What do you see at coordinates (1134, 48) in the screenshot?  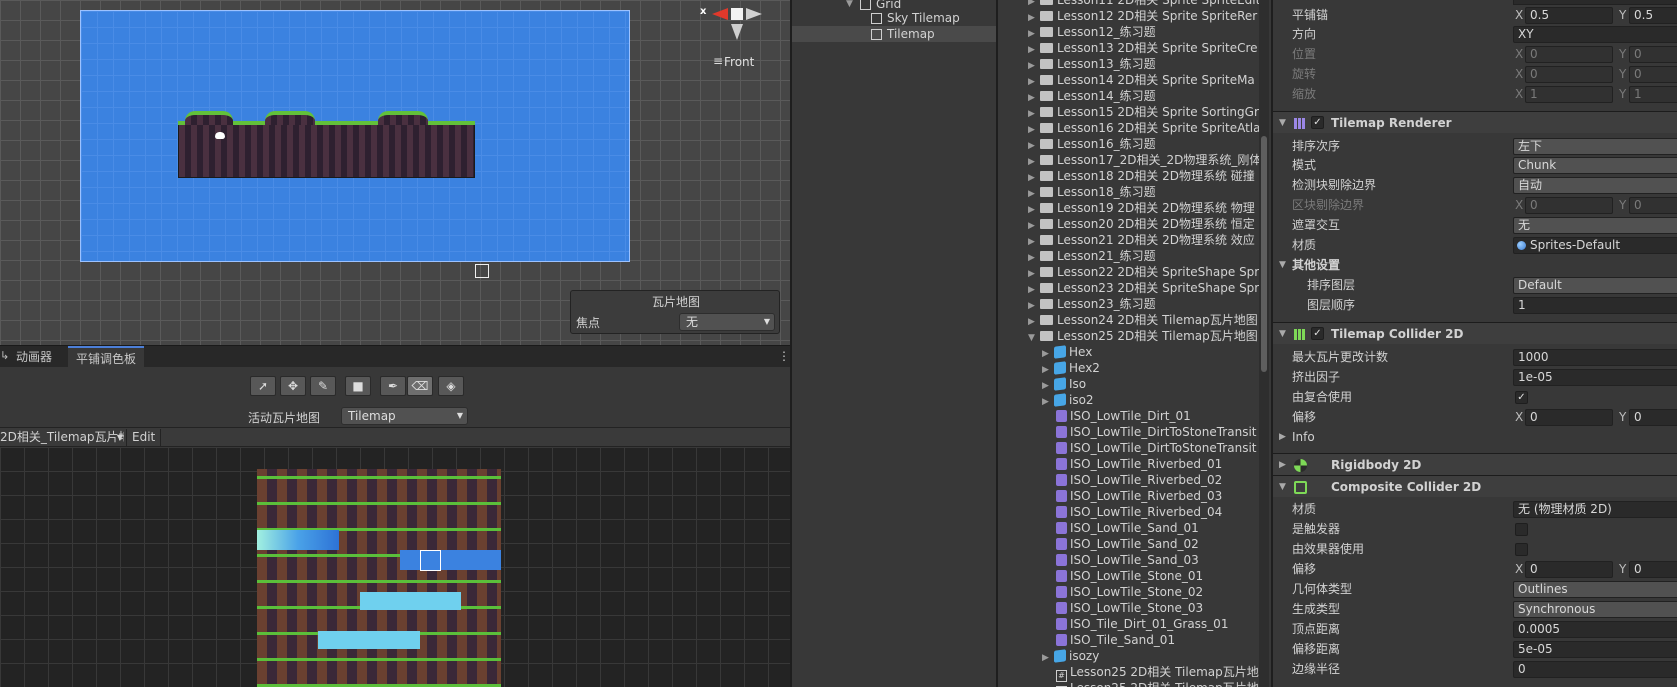 I see `project-folder-row: ▶ Lesson13 2D相关 Sprite SpriteCre` at bounding box center [1134, 48].